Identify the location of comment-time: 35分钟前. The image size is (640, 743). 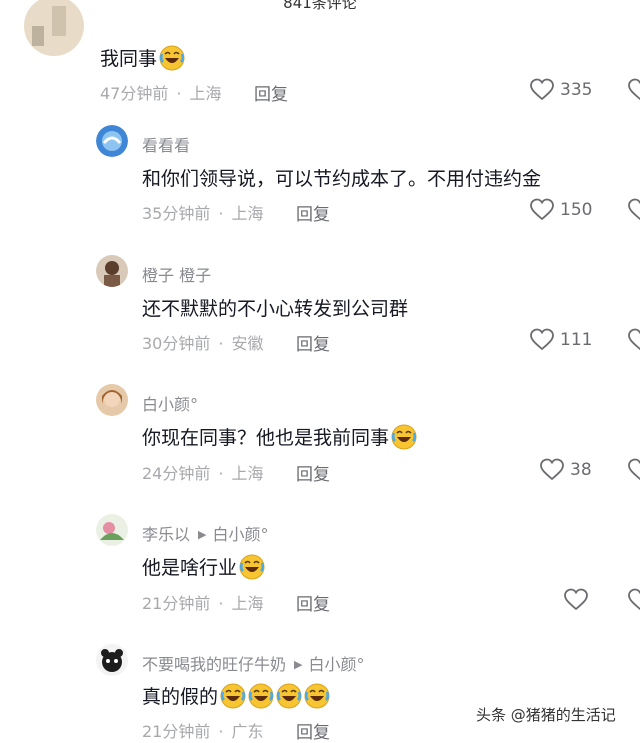
(176, 213).